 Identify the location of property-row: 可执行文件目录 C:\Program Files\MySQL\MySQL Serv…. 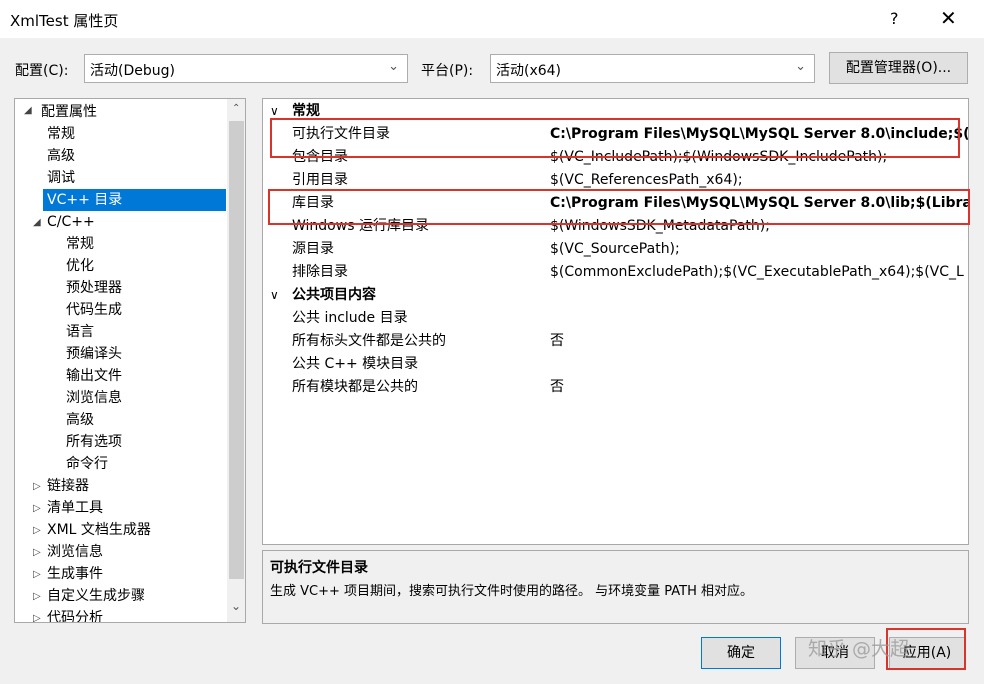
(615, 134).